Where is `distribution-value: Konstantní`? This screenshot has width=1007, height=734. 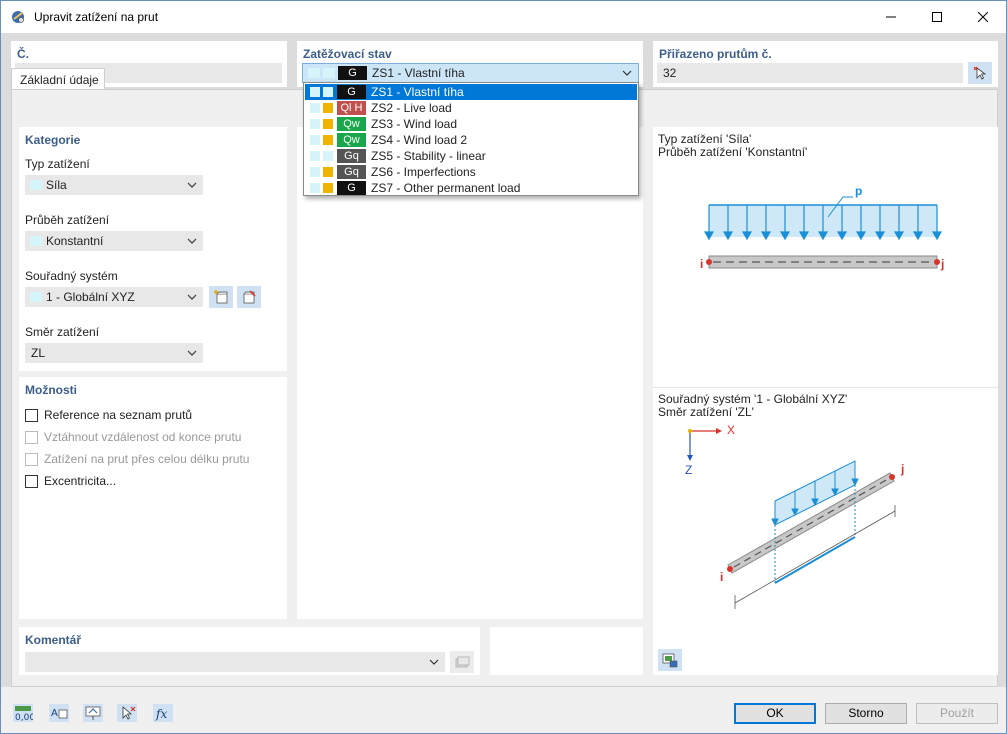
distribution-value: Konstantní is located at coordinates (75, 241).